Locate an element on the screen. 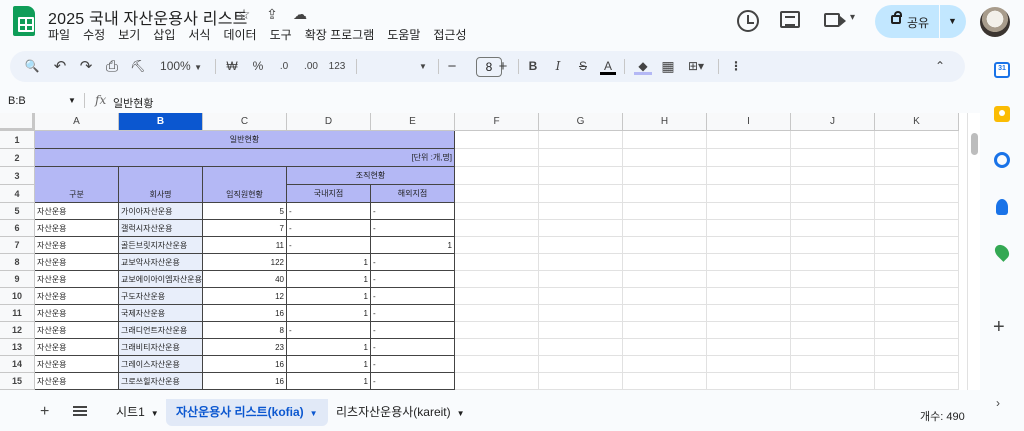 The image size is (1024, 431). table-cell-c: 7 is located at coordinates (245, 228).